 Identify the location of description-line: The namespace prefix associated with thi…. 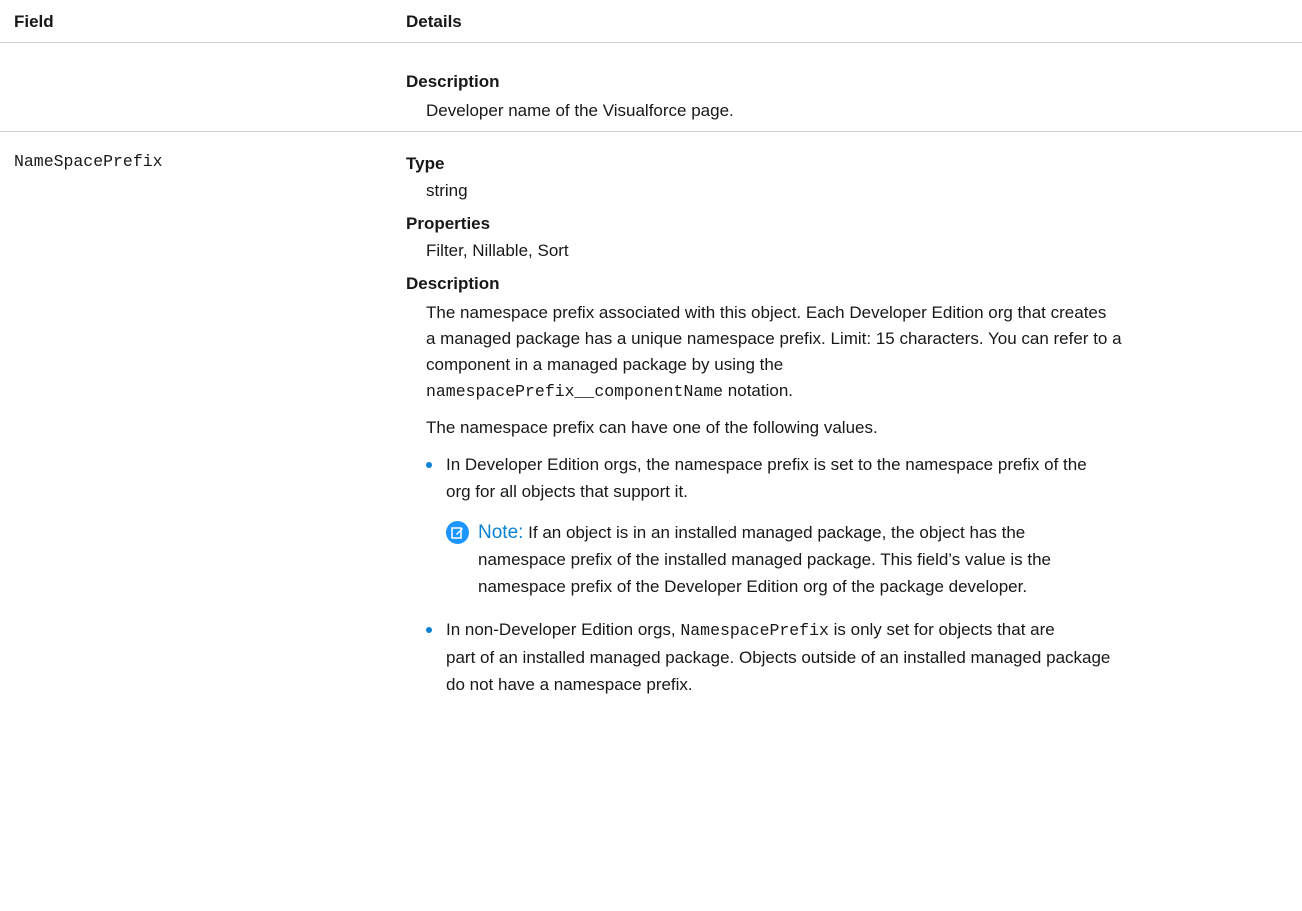
(766, 312).